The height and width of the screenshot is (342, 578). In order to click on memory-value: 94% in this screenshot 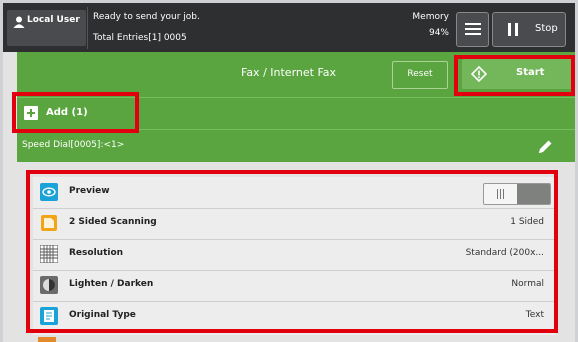, I will do `click(438, 33)`.